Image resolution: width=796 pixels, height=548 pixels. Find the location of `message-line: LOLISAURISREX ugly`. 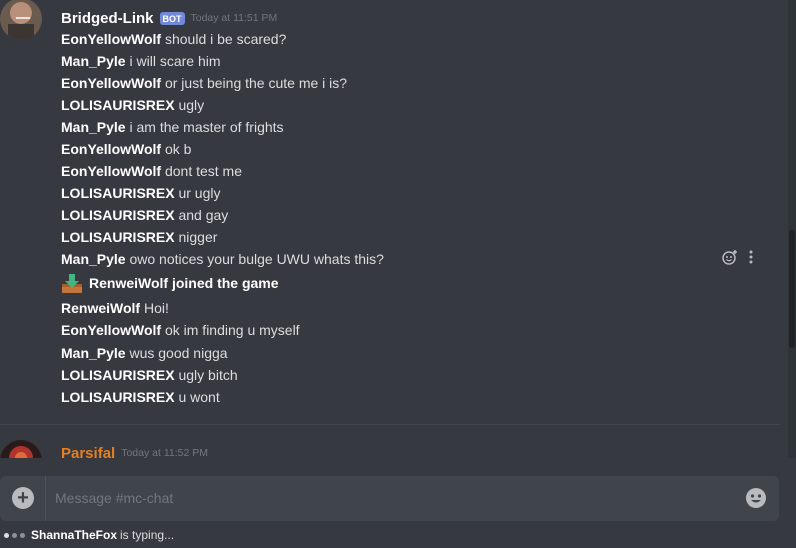

message-line: LOLISAURISREX ugly is located at coordinates (132, 105).